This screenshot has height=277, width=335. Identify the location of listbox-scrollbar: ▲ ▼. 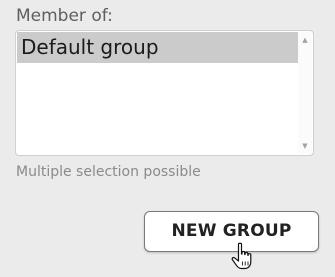
(305, 93).